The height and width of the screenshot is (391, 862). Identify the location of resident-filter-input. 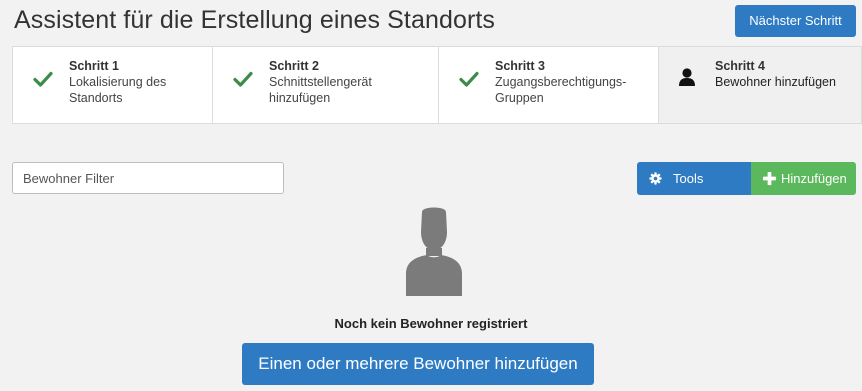
(148, 178).